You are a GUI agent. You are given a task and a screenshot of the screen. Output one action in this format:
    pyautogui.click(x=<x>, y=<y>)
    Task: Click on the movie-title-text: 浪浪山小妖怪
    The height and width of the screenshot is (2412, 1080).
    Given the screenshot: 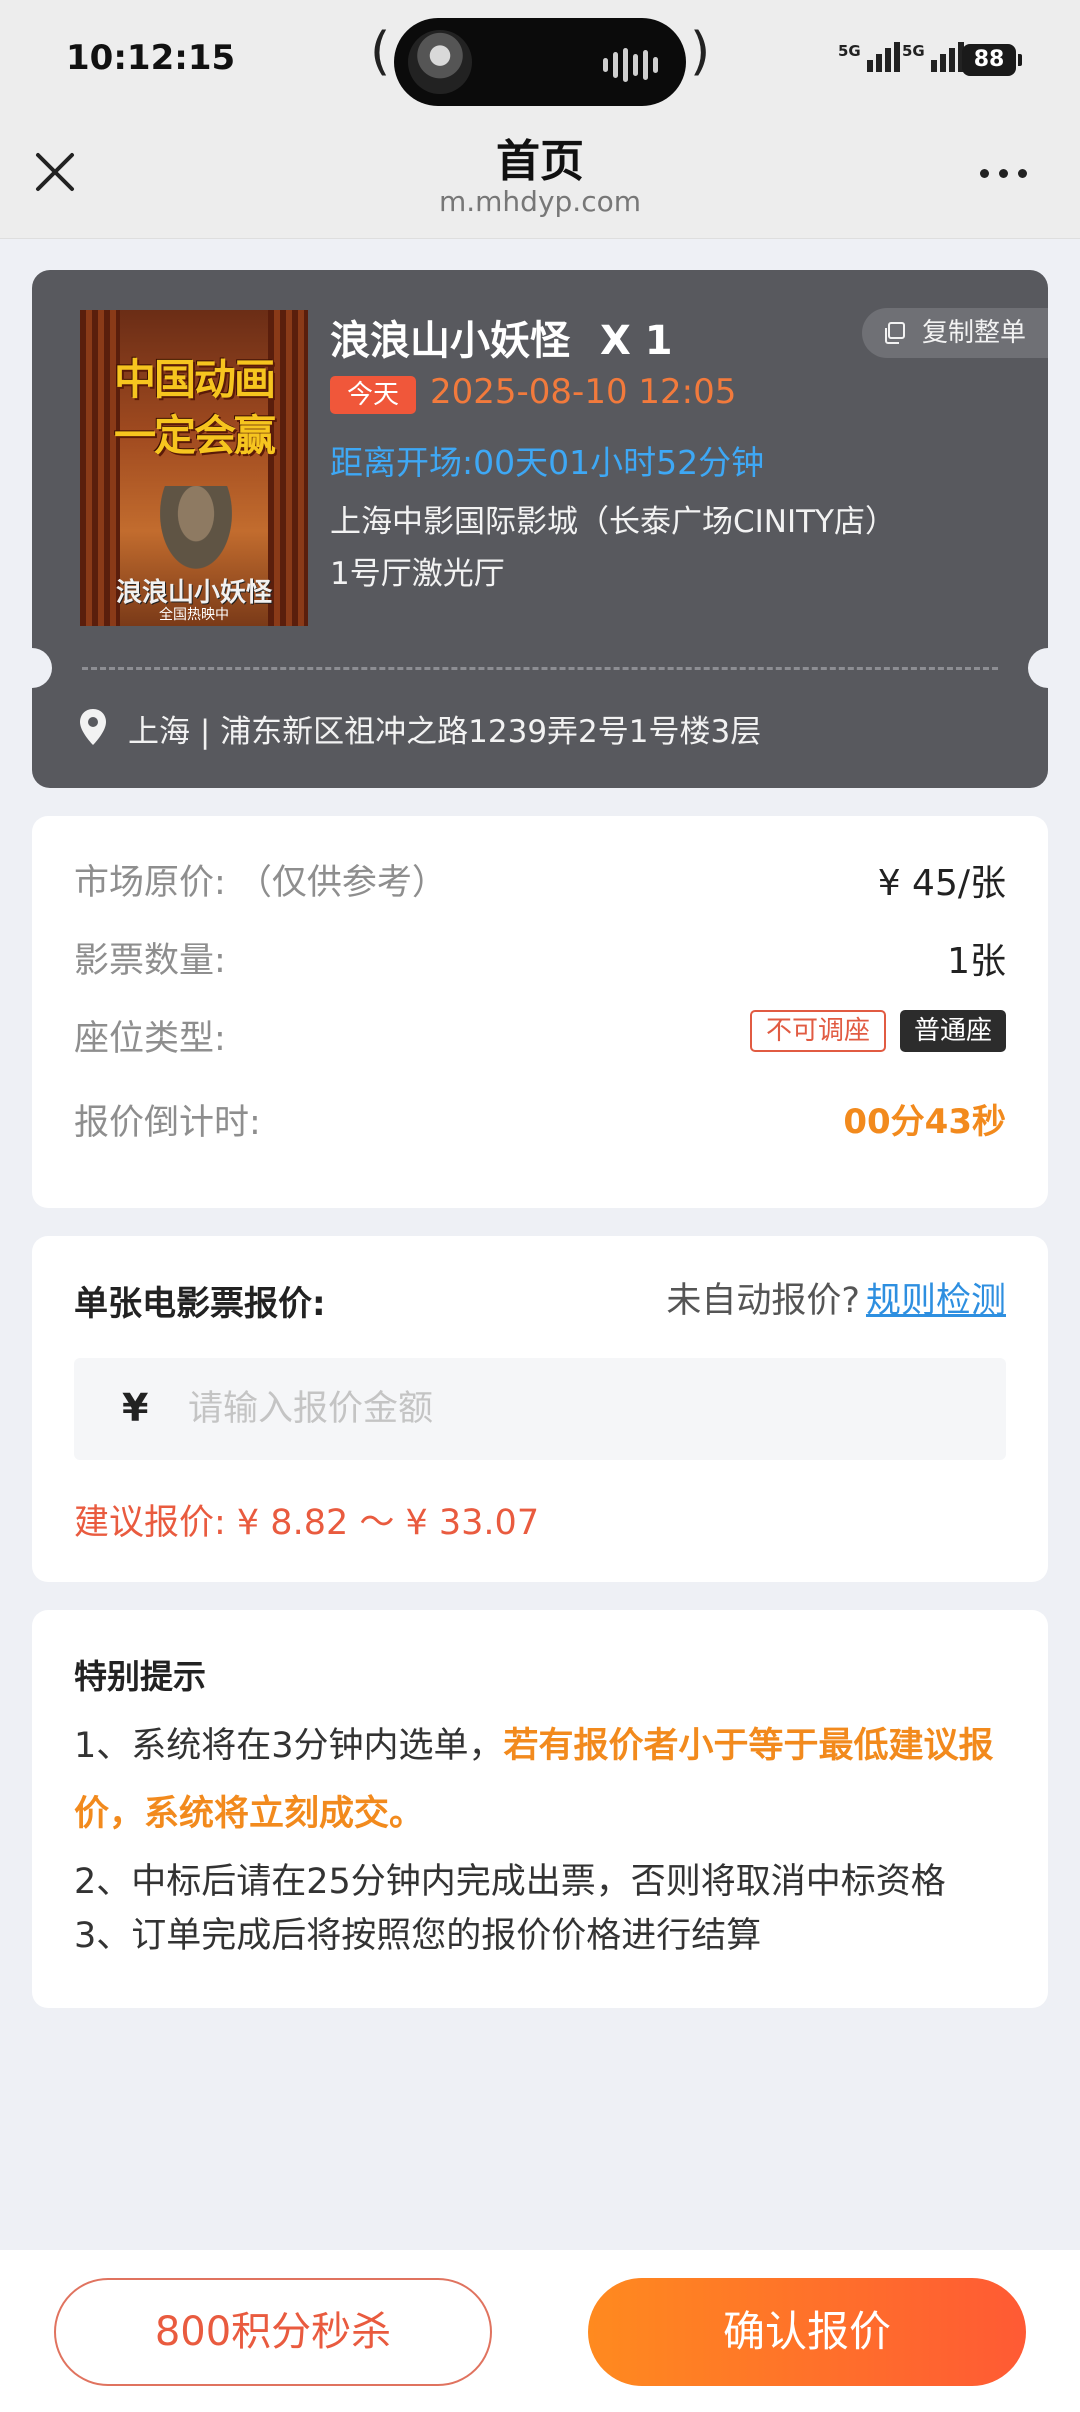 What is the action you would take?
    pyautogui.click(x=450, y=341)
    